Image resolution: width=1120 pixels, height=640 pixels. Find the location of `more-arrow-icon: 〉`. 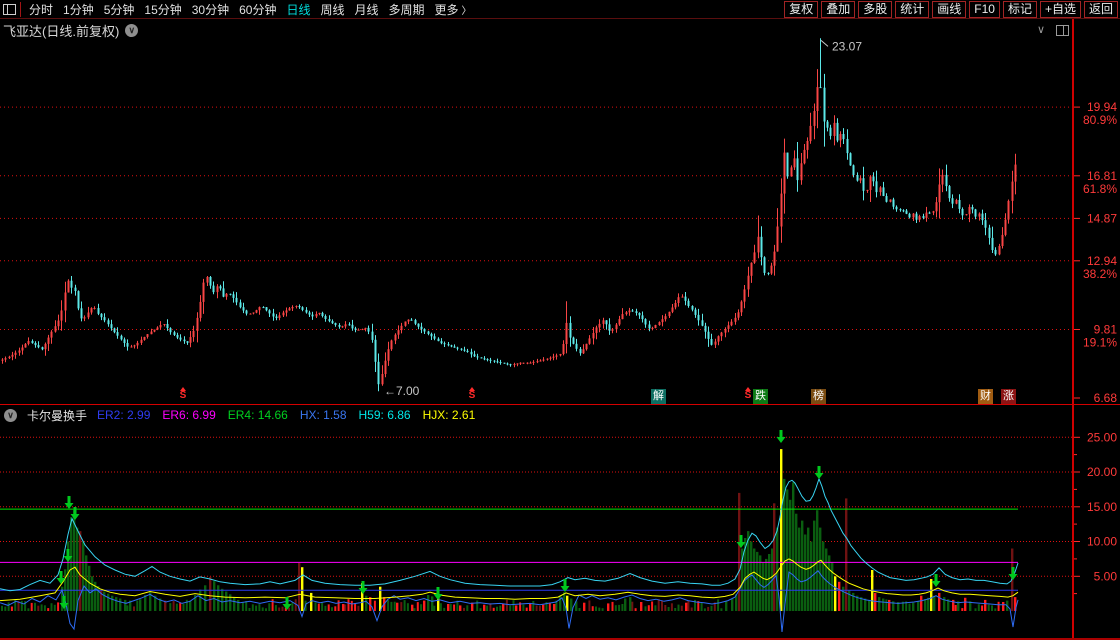

more-arrow-icon: 〉 is located at coordinates (467, 9).